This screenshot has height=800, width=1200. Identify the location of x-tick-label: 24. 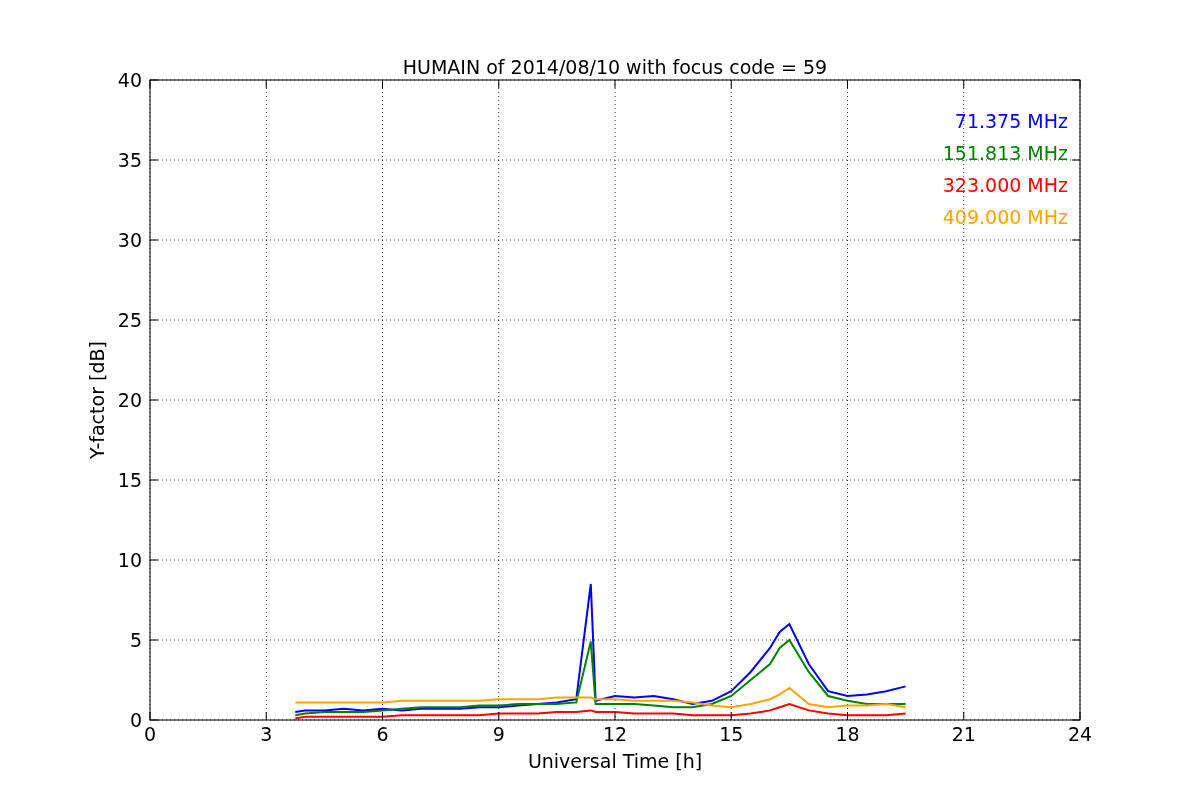
(1080, 734).